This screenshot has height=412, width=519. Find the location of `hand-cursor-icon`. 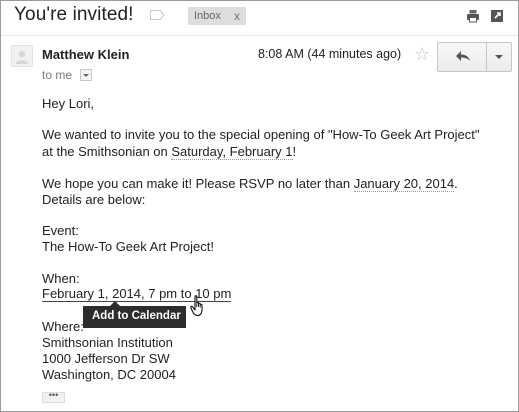

hand-cursor-icon is located at coordinates (196, 306).